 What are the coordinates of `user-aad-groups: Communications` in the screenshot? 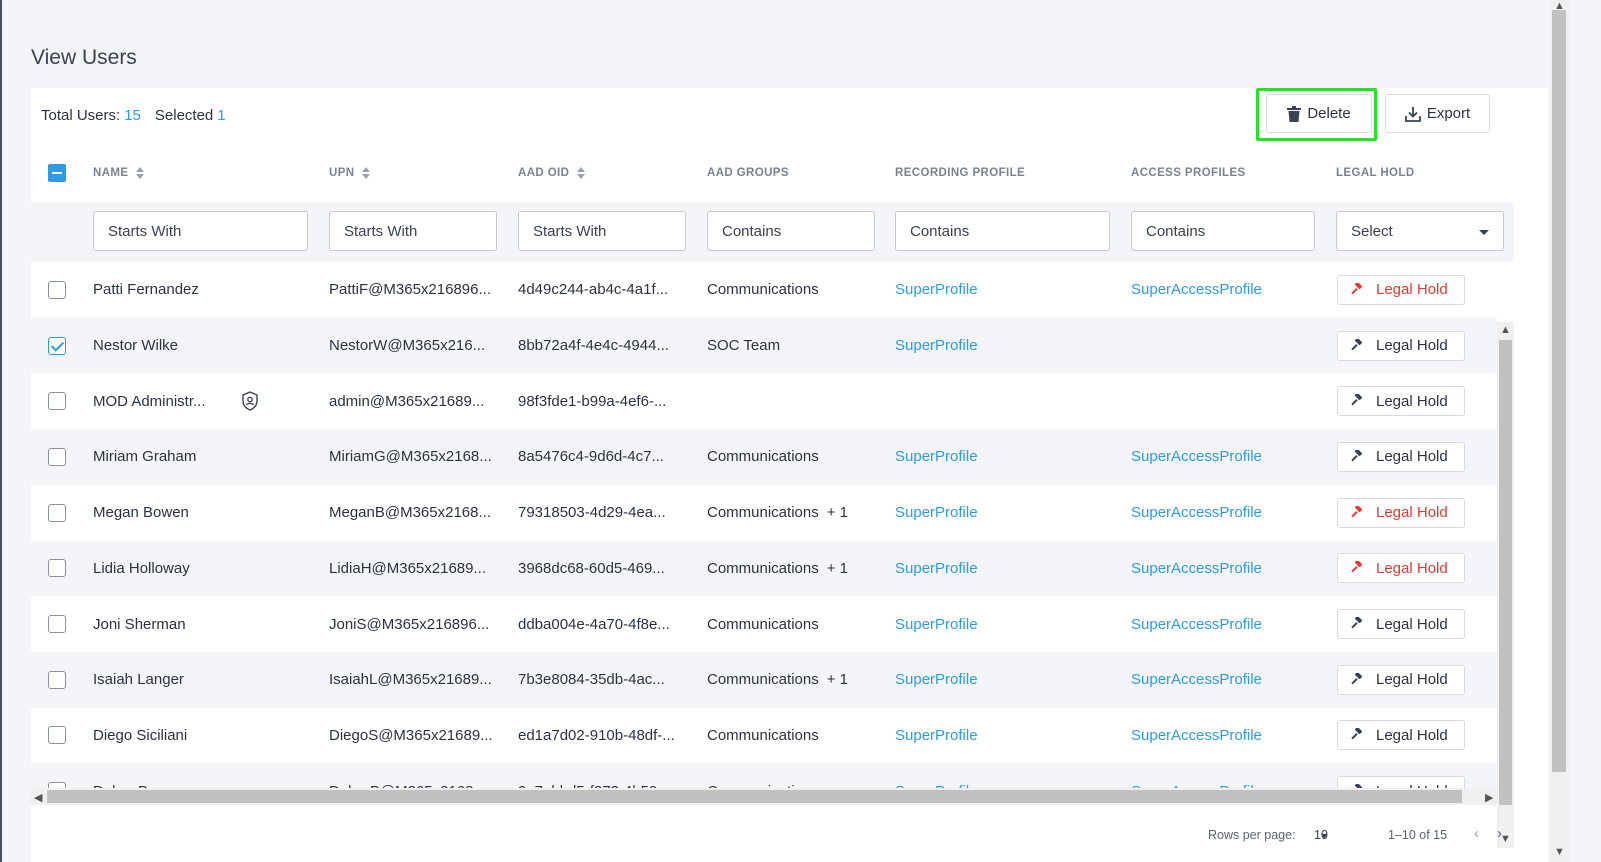 It's located at (763, 290).